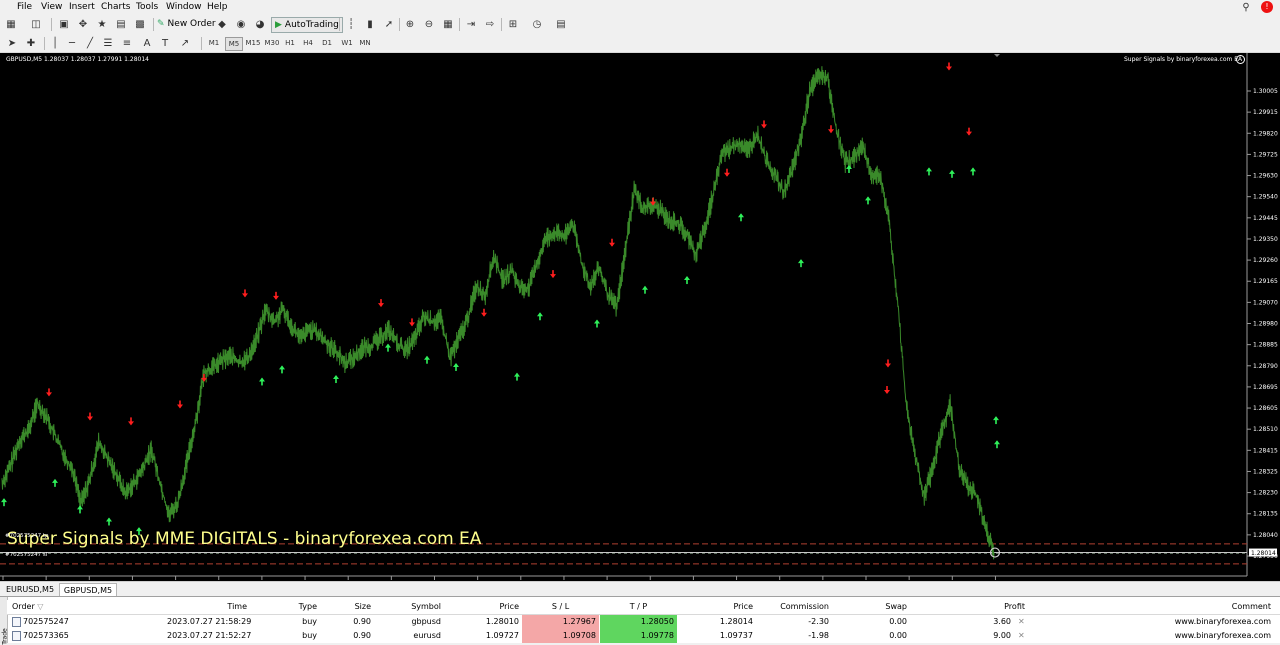 Image resolution: width=1280 pixels, height=645 pixels. What do you see at coordinates (272, 43) in the screenshot?
I see `timeframe-m30: M30` at bounding box center [272, 43].